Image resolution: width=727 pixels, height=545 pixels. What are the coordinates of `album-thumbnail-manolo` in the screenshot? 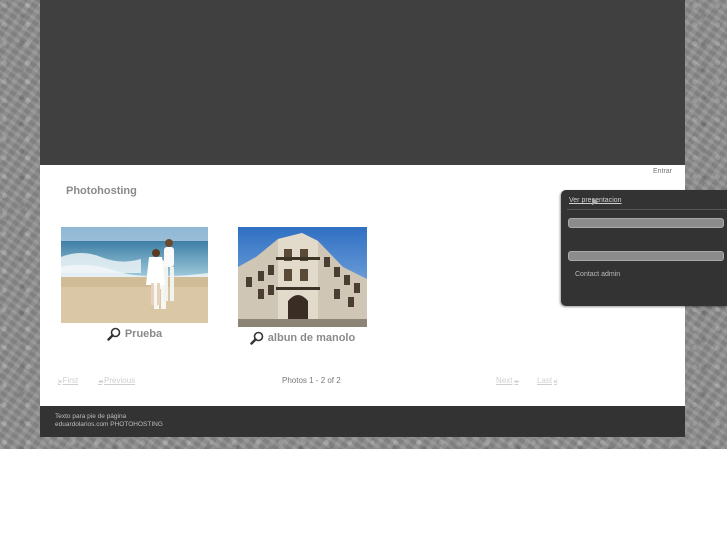 It's located at (302, 277).